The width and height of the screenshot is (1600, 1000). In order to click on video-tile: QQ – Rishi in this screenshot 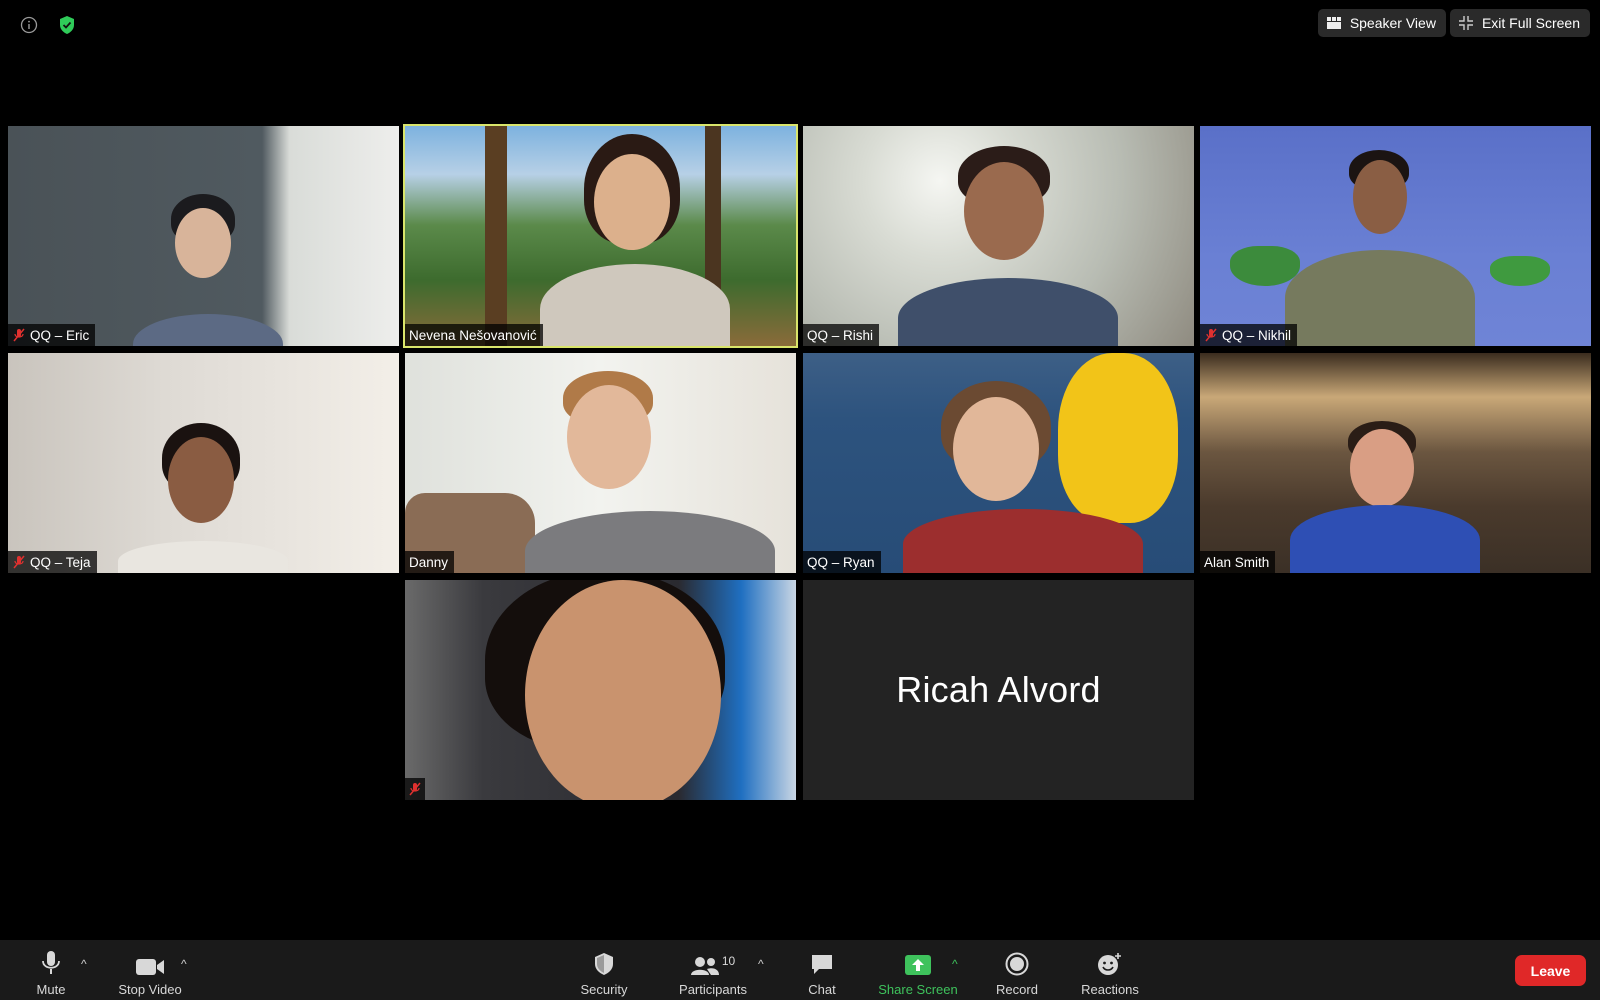, I will do `click(998, 236)`.